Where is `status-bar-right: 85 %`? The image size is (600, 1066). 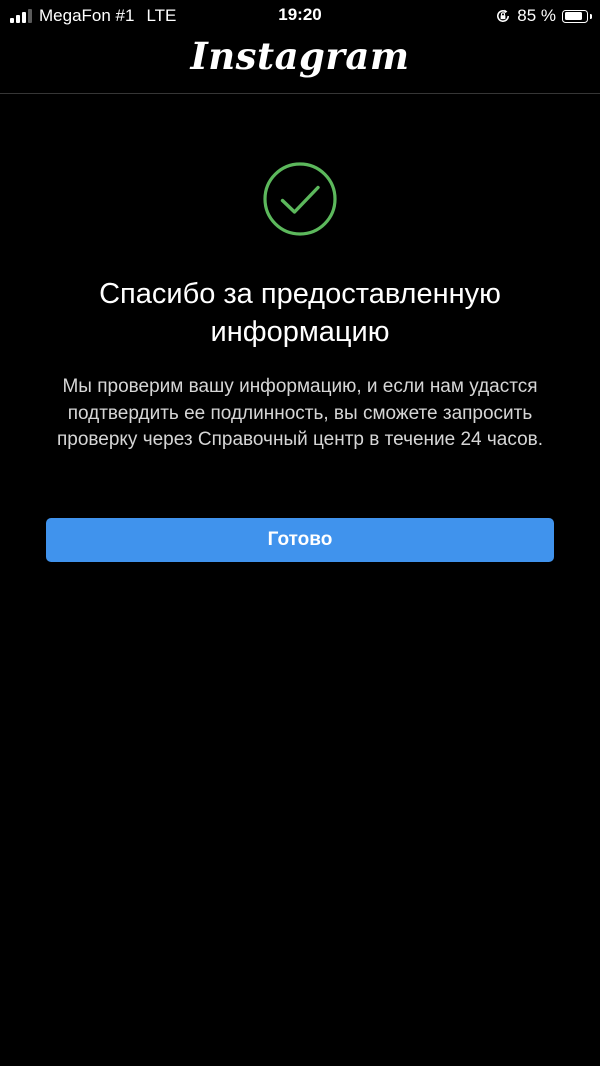 status-bar-right: 85 % is located at coordinates (543, 16).